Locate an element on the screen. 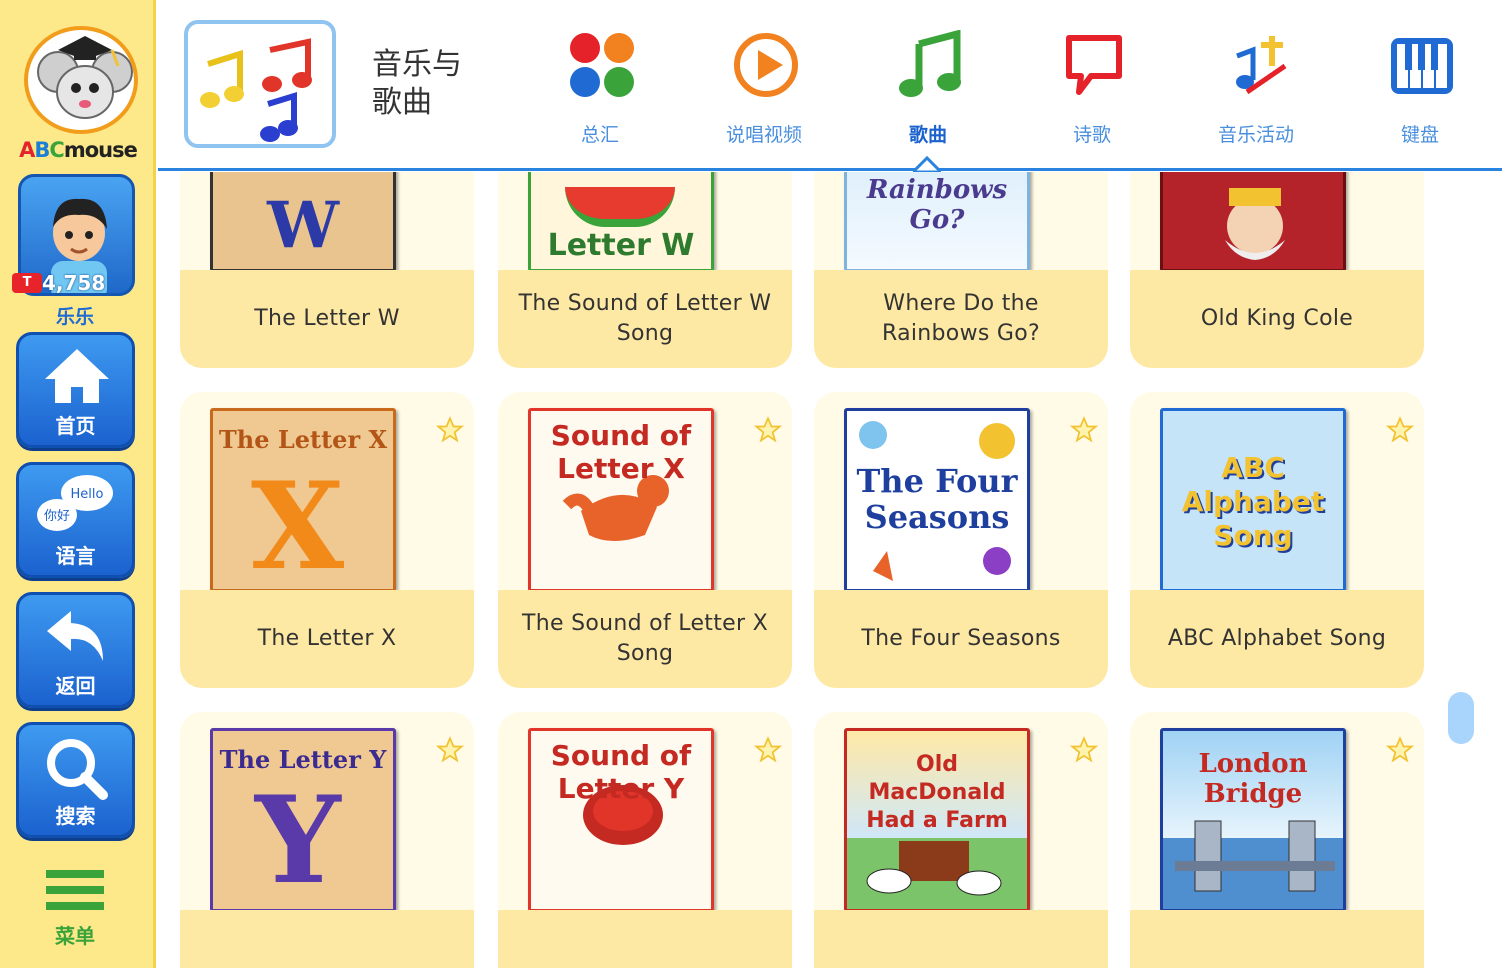 The image size is (1502, 968). song-card: Old MacDonald Had a Farm is located at coordinates (961, 840).